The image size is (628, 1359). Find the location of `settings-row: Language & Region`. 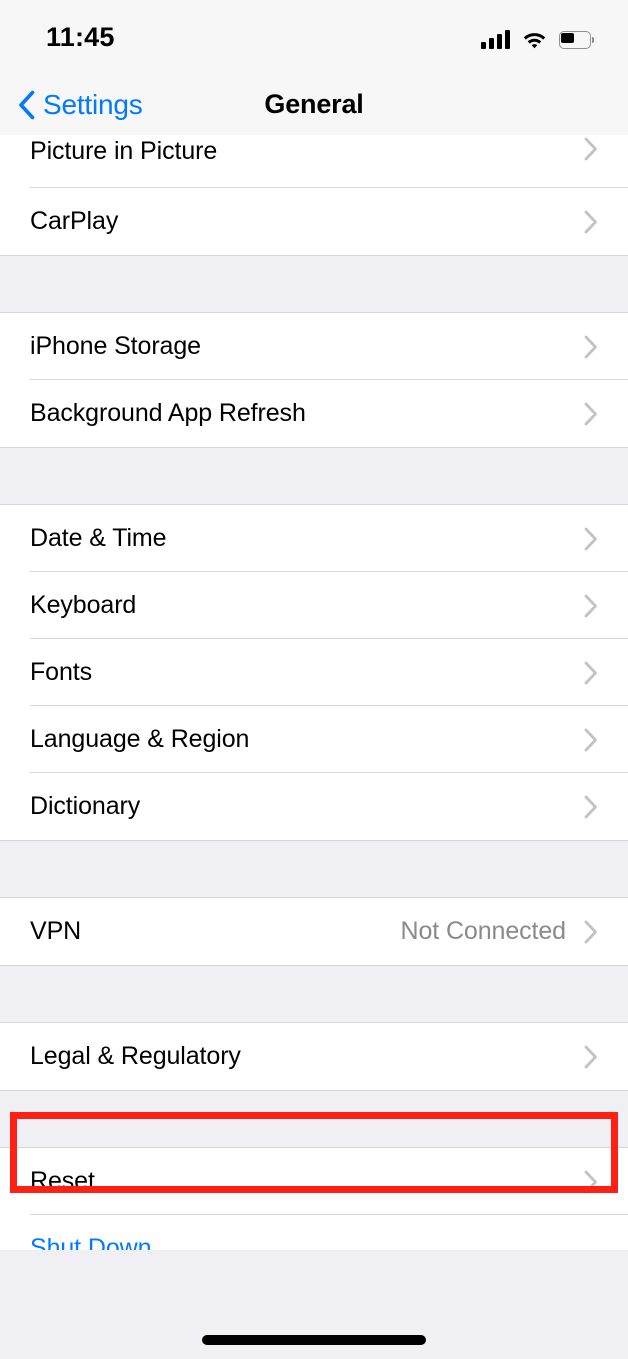

settings-row: Language & Region is located at coordinates (314, 739).